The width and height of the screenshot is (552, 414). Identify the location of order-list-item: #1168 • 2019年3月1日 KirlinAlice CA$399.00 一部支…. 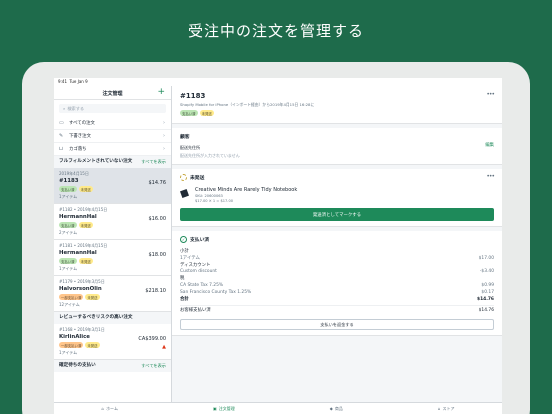
(112, 342).